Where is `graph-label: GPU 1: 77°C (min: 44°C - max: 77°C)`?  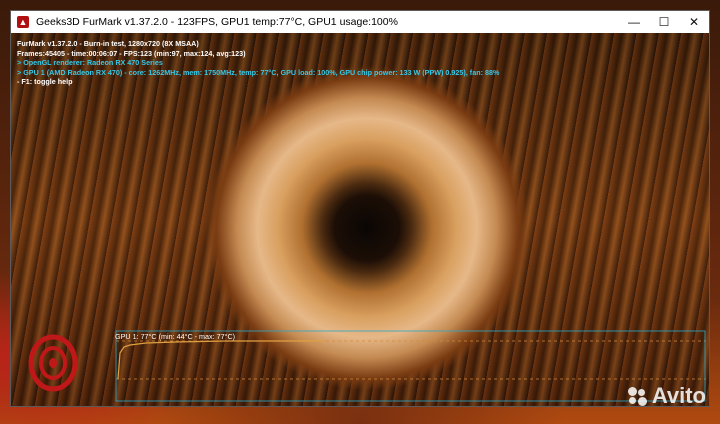 graph-label: GPU 1: 77°C (min: 44°C - max: 77°C) is located at coordinates (175, 336).